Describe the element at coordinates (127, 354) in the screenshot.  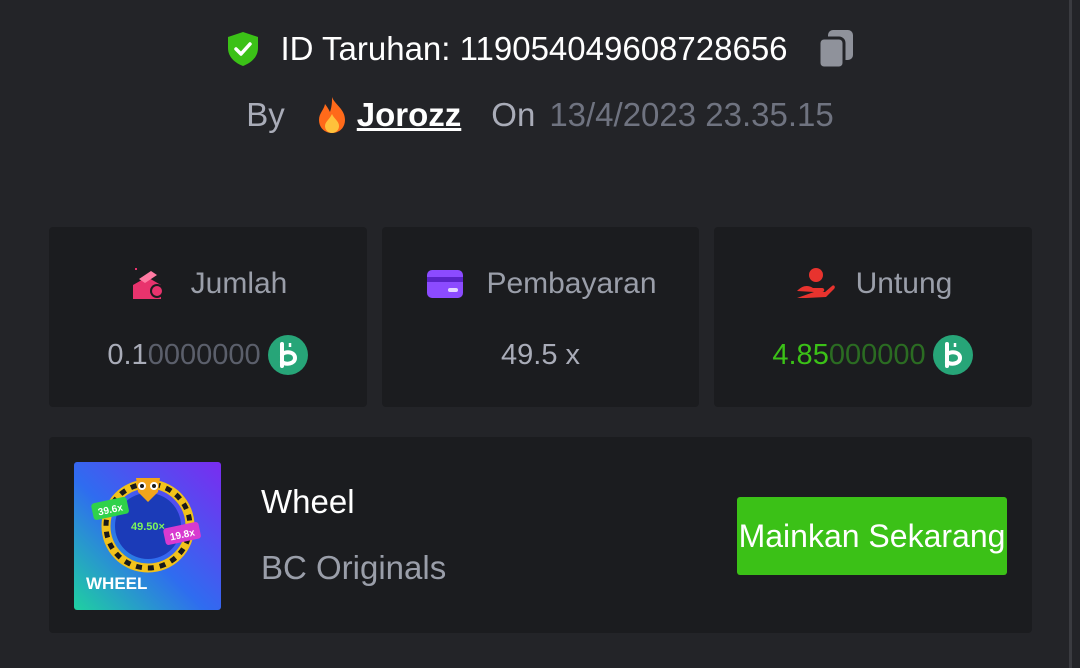
I see `amount-value-main: 0.1` at that location.